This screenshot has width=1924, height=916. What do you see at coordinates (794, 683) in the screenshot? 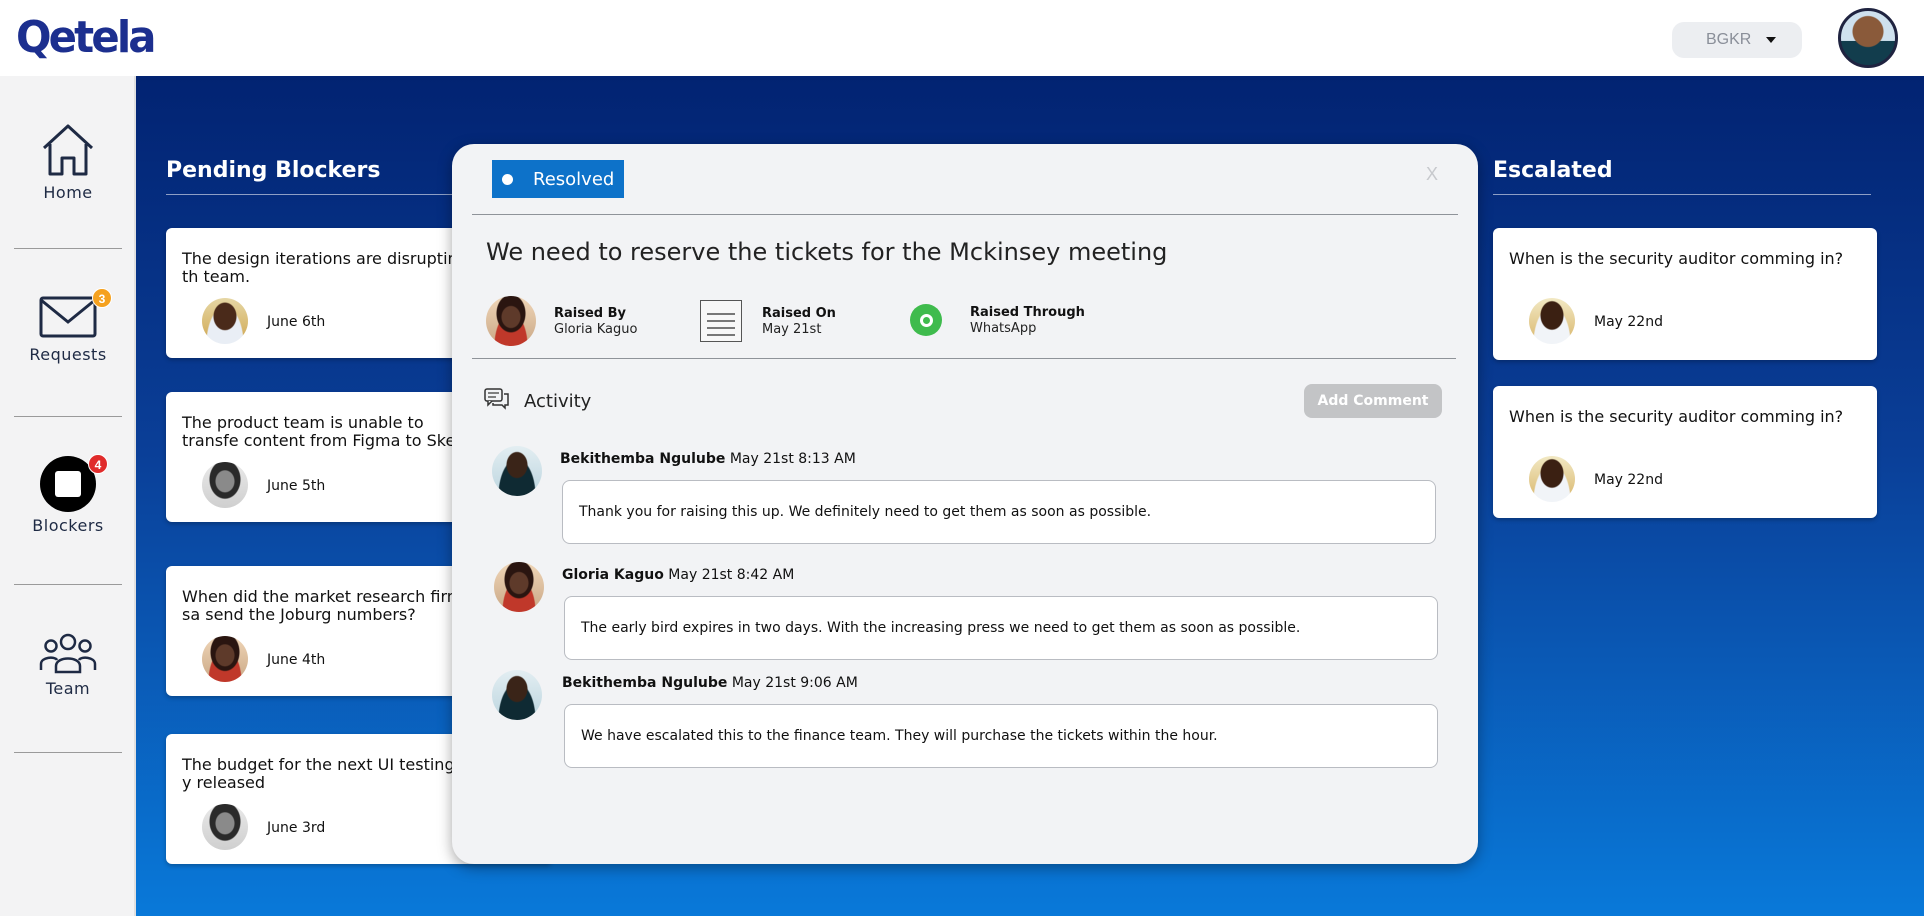
I see `comment-time: May 21st 9:06 AM` at bounding box center [794, 683].